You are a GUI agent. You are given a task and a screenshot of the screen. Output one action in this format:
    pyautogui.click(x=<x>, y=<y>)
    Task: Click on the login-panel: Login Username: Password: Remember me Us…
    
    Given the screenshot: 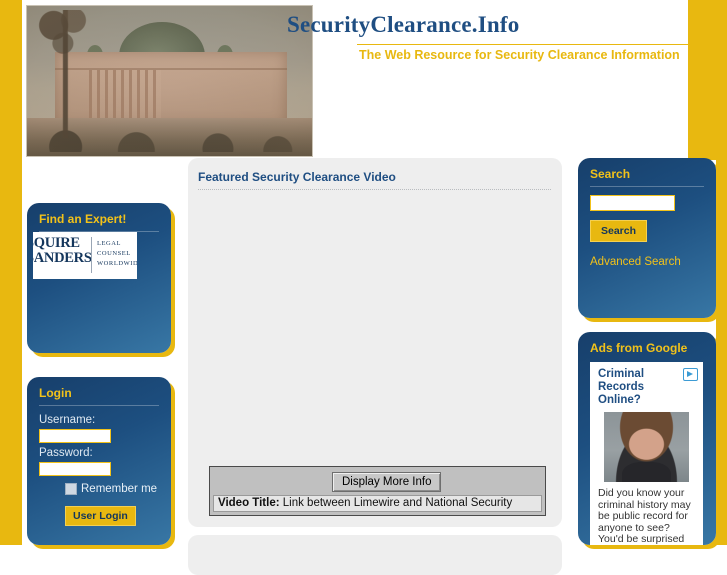 What is the action you would take?
    pyautogui.click(x=99, y=461)
    